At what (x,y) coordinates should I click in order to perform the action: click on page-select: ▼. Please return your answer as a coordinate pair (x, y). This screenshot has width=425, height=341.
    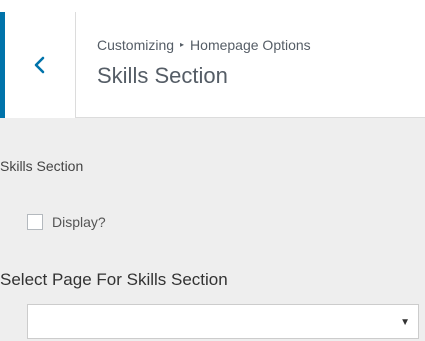
    Looking at the image, I should click on (223, 321).